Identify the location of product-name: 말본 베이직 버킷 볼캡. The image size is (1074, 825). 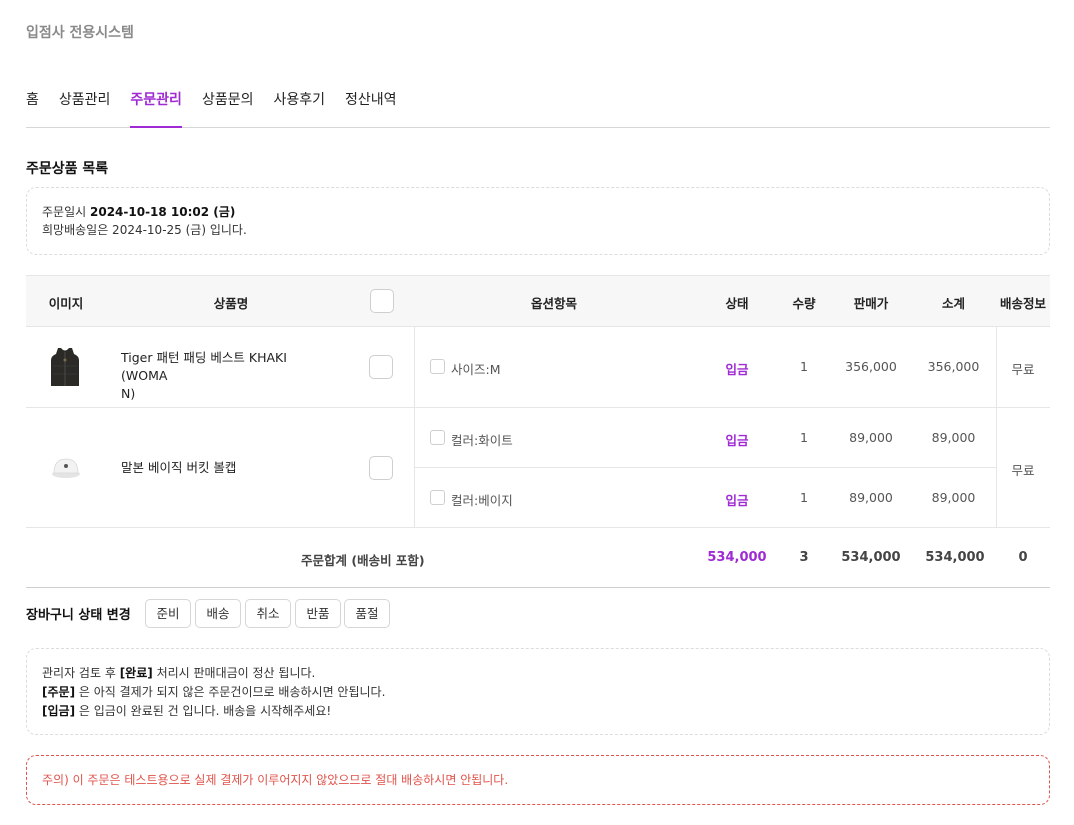
(179, 467).